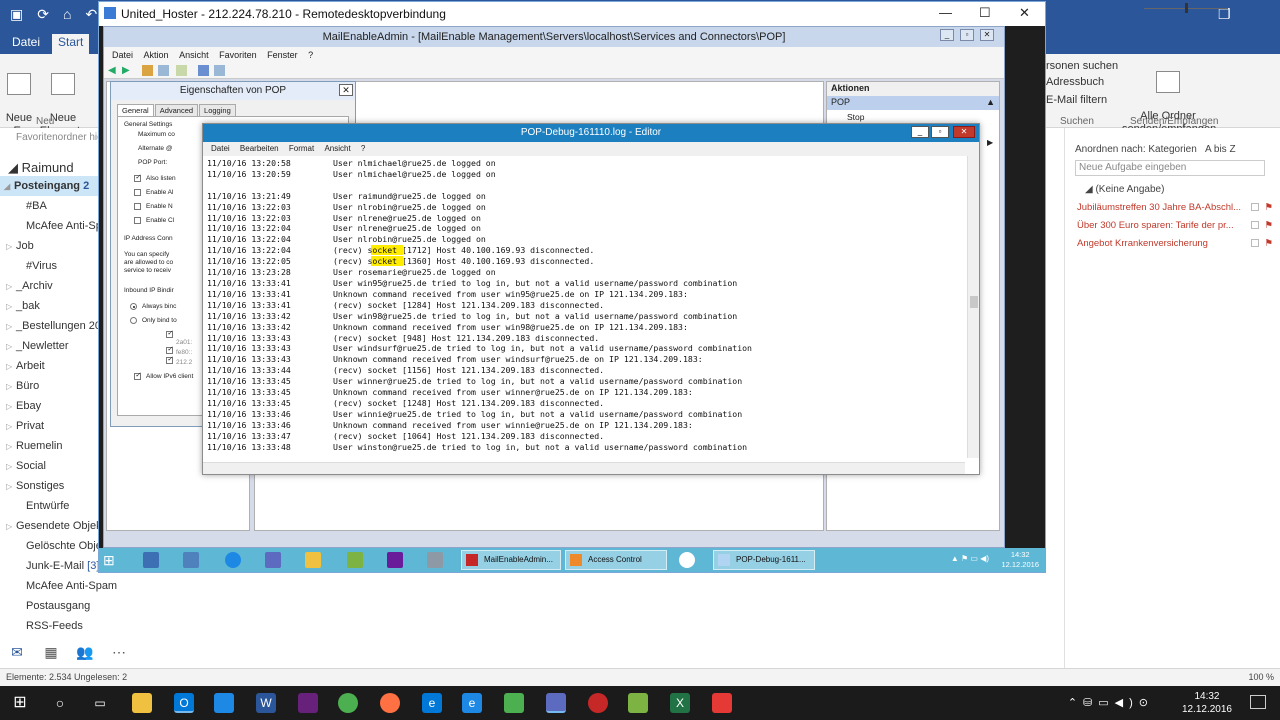 The height and width of the screenshot is (720, 1280). Describe the element at coordinates (310, 55) in the screenshot. I see `menu-help: ?` at that location.